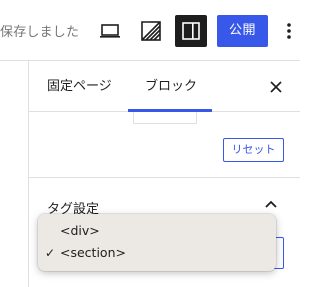  I want to click on check-icon: ✓, so click(50, 253).